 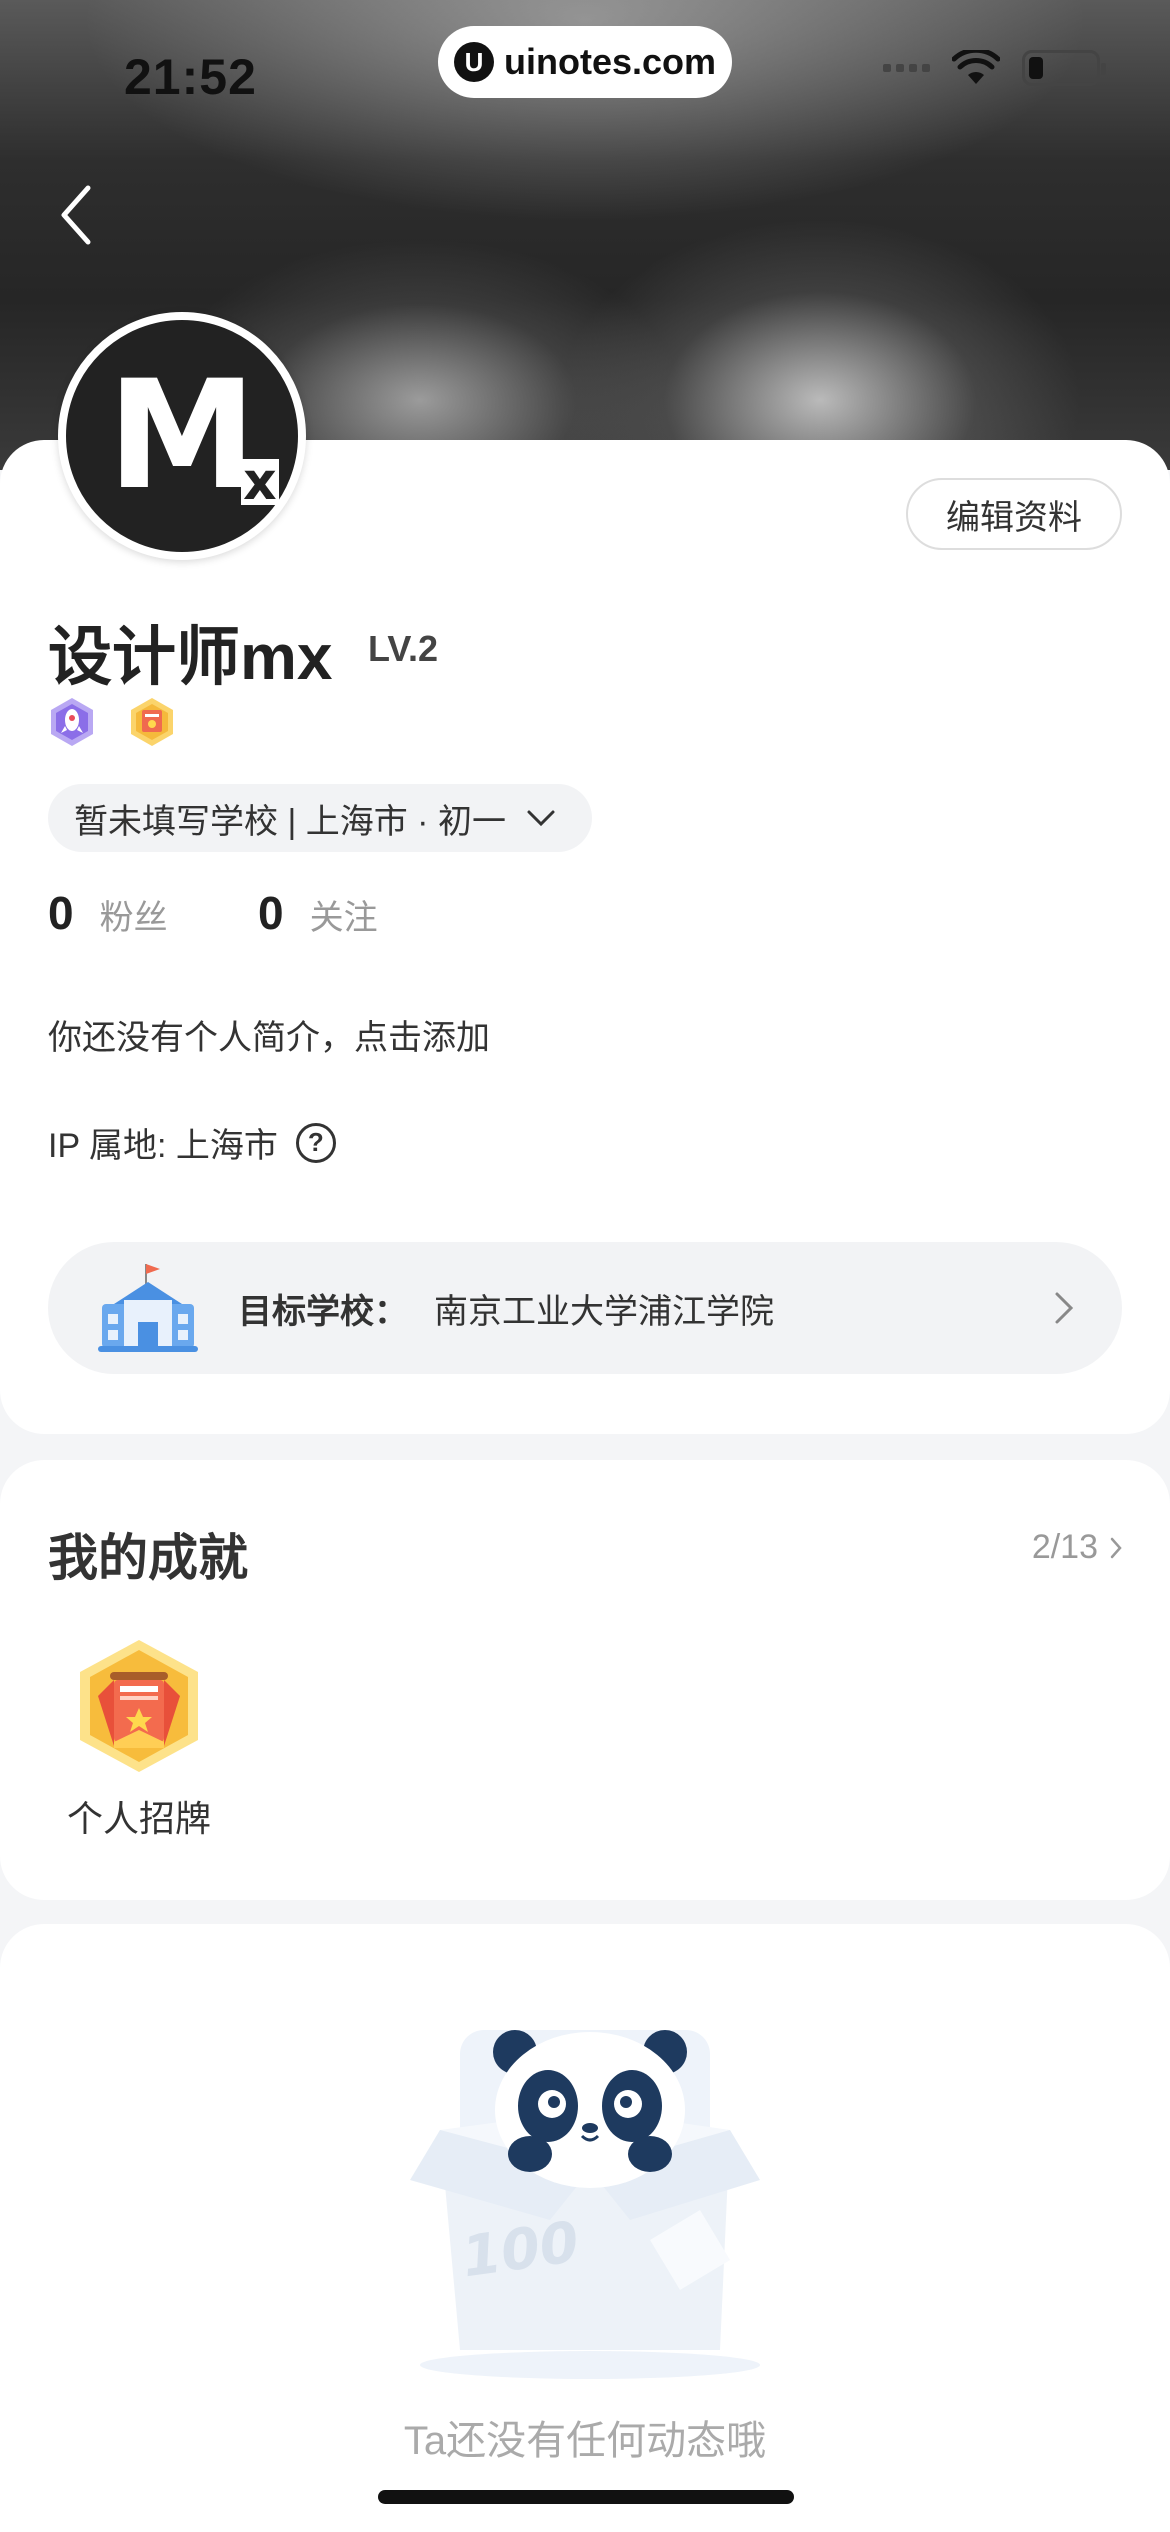 What do you see at coordinates (152, 722) in the screenshot?
I see `signboard-badge-icon` at bounding box center [152, 722].